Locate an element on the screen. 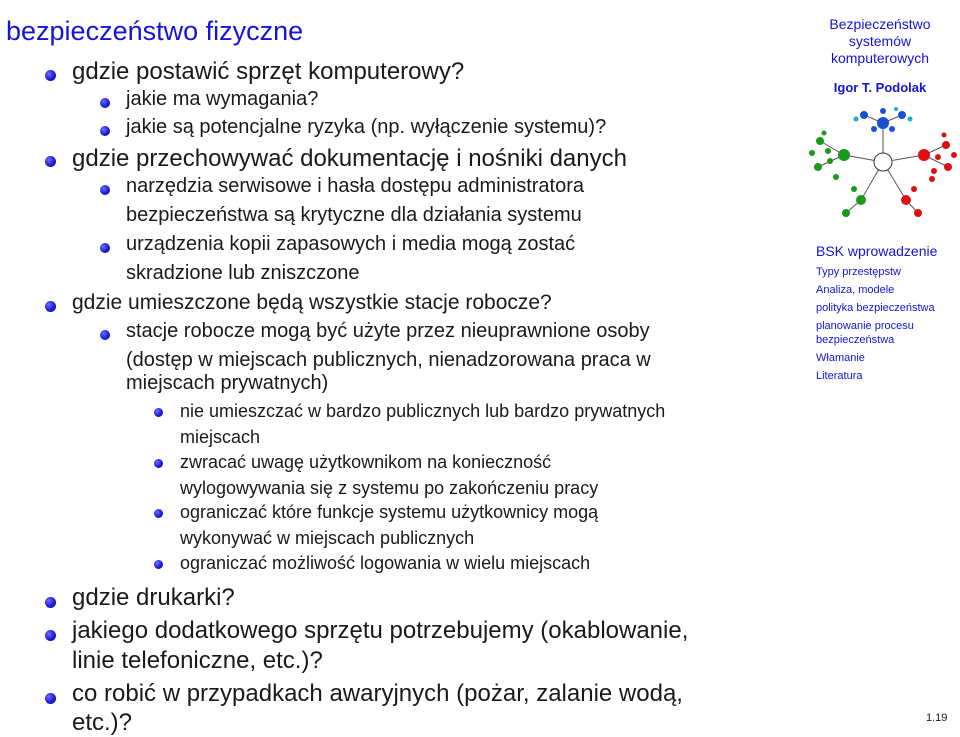 The width and height of the screenshot is (960, 737). sidebar-title-line: komputerowych is located at coordinates (880, 58).